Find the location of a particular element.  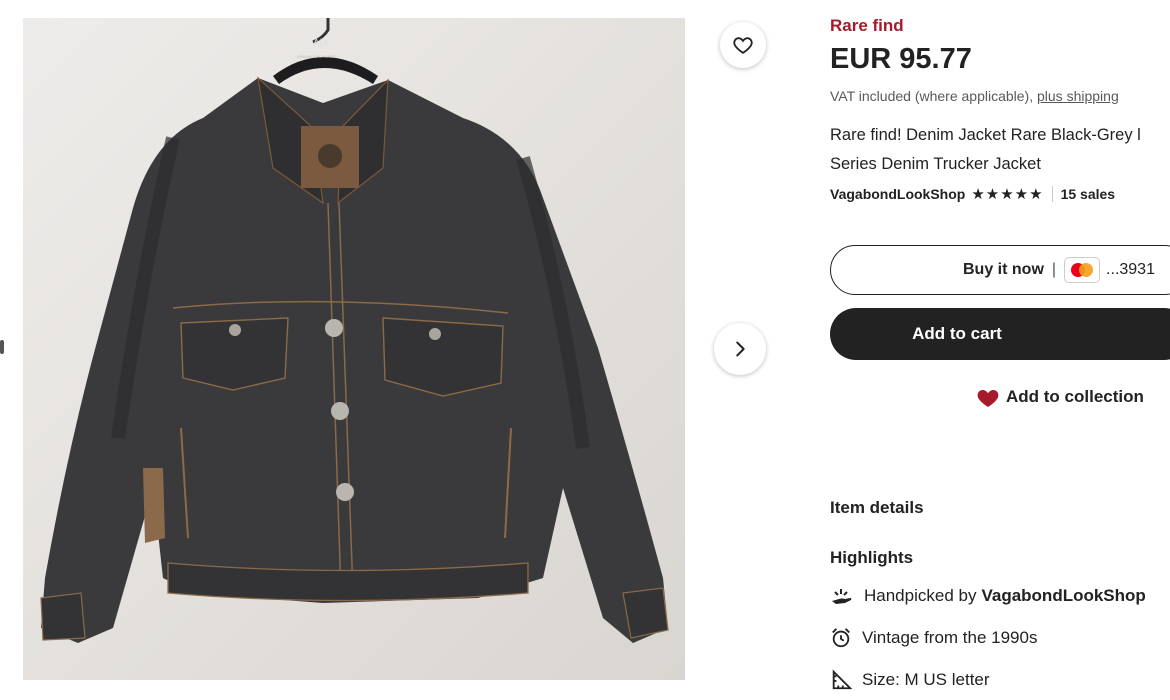

highlights-heading: Highlights is located at coordinates (872, 557).